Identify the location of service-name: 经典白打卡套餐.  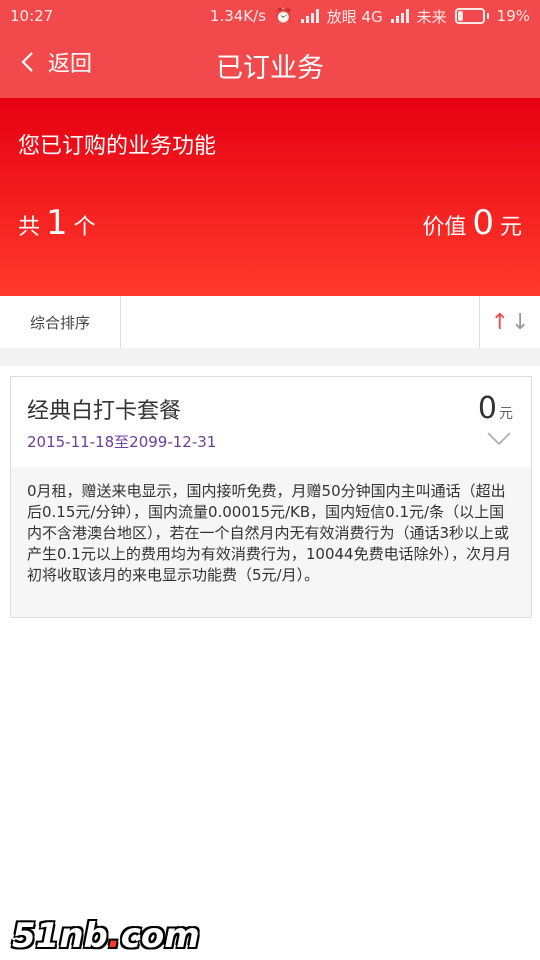
(104, 411).